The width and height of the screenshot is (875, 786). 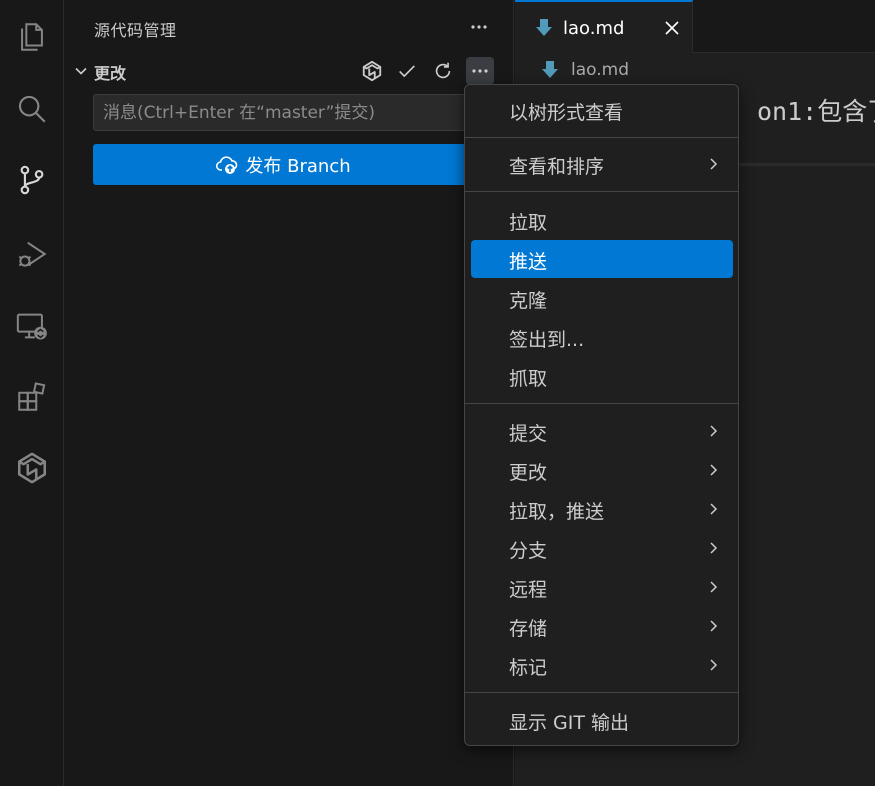 What do you see at coordinates (528, 629) in the screenshot?
I see `menu-item-label: 存储` at bounding box center [528, 629].